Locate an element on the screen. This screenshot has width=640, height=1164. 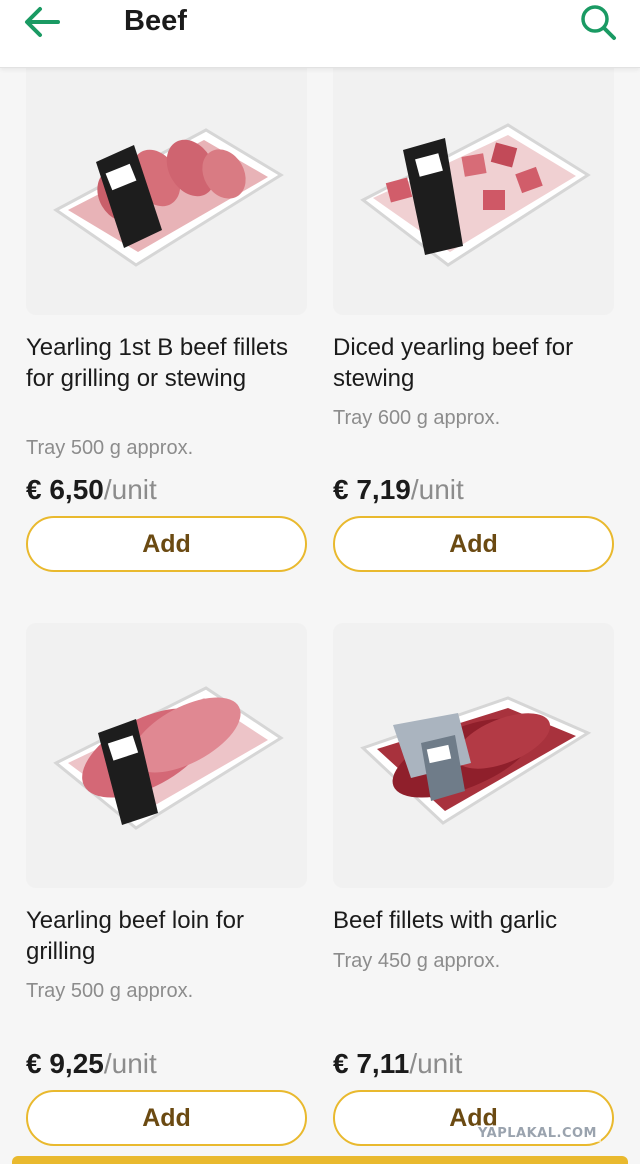
page-title: Beef is located at coordinates (155, 21).